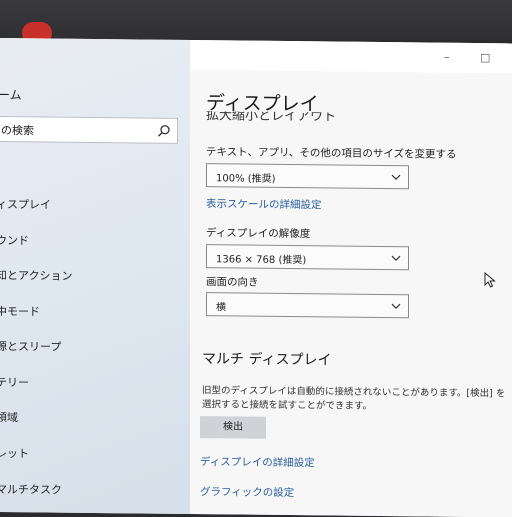 The width and height of the screenshot is (512, 517). I want to click on sidebar-item-battery: テリー, so click(14, 382).